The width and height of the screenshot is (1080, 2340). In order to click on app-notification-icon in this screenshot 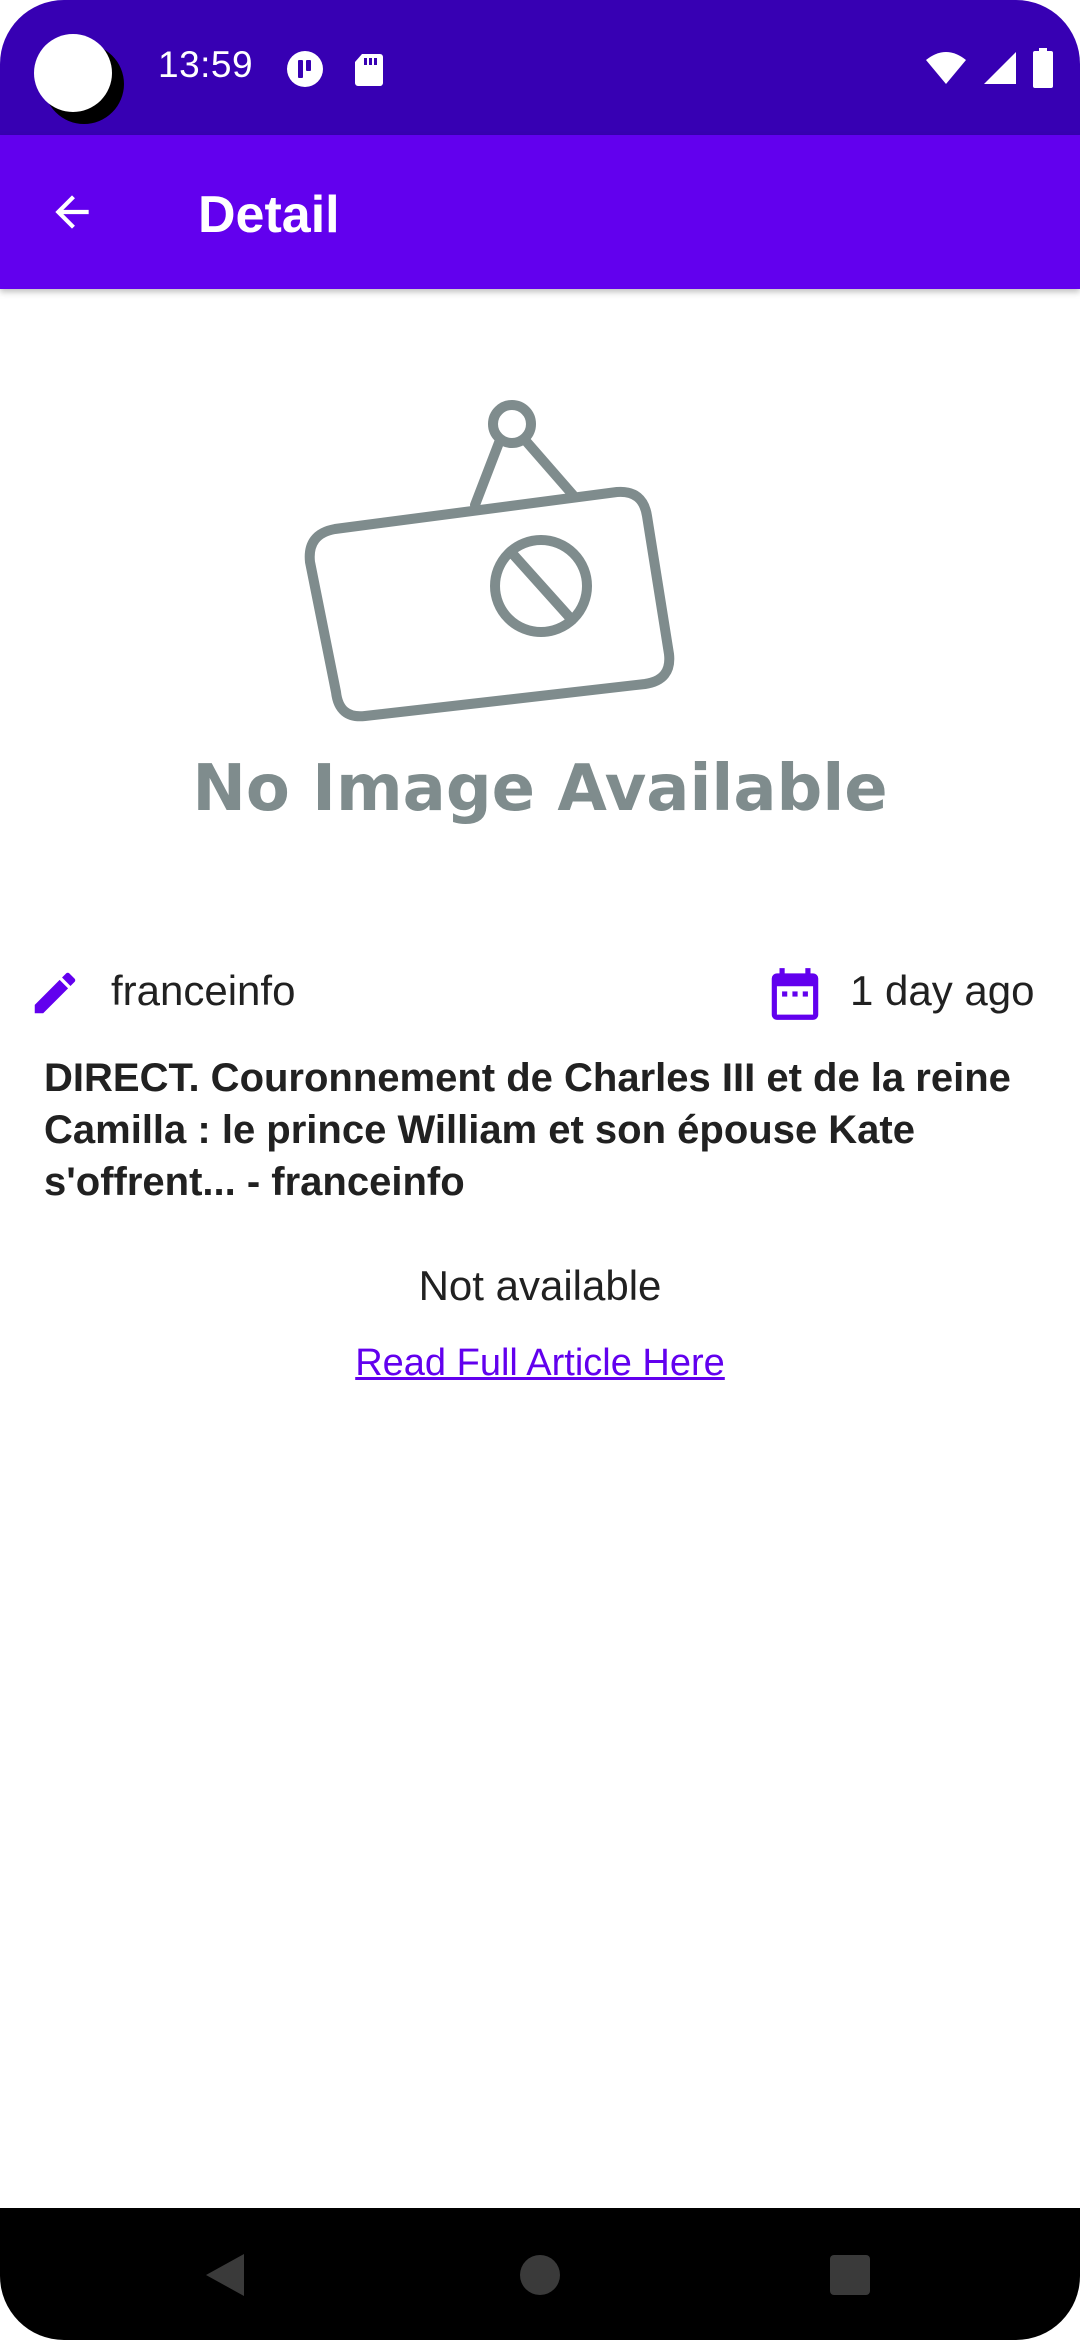, I will do `click(305, 69)`.